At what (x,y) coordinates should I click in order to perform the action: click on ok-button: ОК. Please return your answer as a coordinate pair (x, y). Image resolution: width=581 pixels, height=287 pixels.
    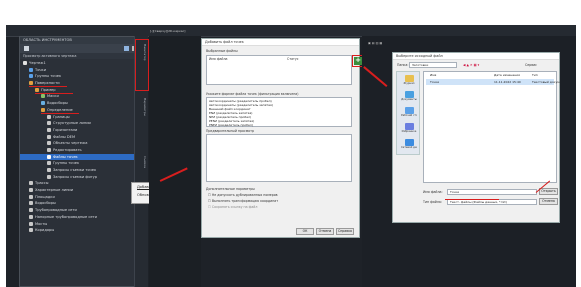
    Looking at the image, I should click on (305, 231).